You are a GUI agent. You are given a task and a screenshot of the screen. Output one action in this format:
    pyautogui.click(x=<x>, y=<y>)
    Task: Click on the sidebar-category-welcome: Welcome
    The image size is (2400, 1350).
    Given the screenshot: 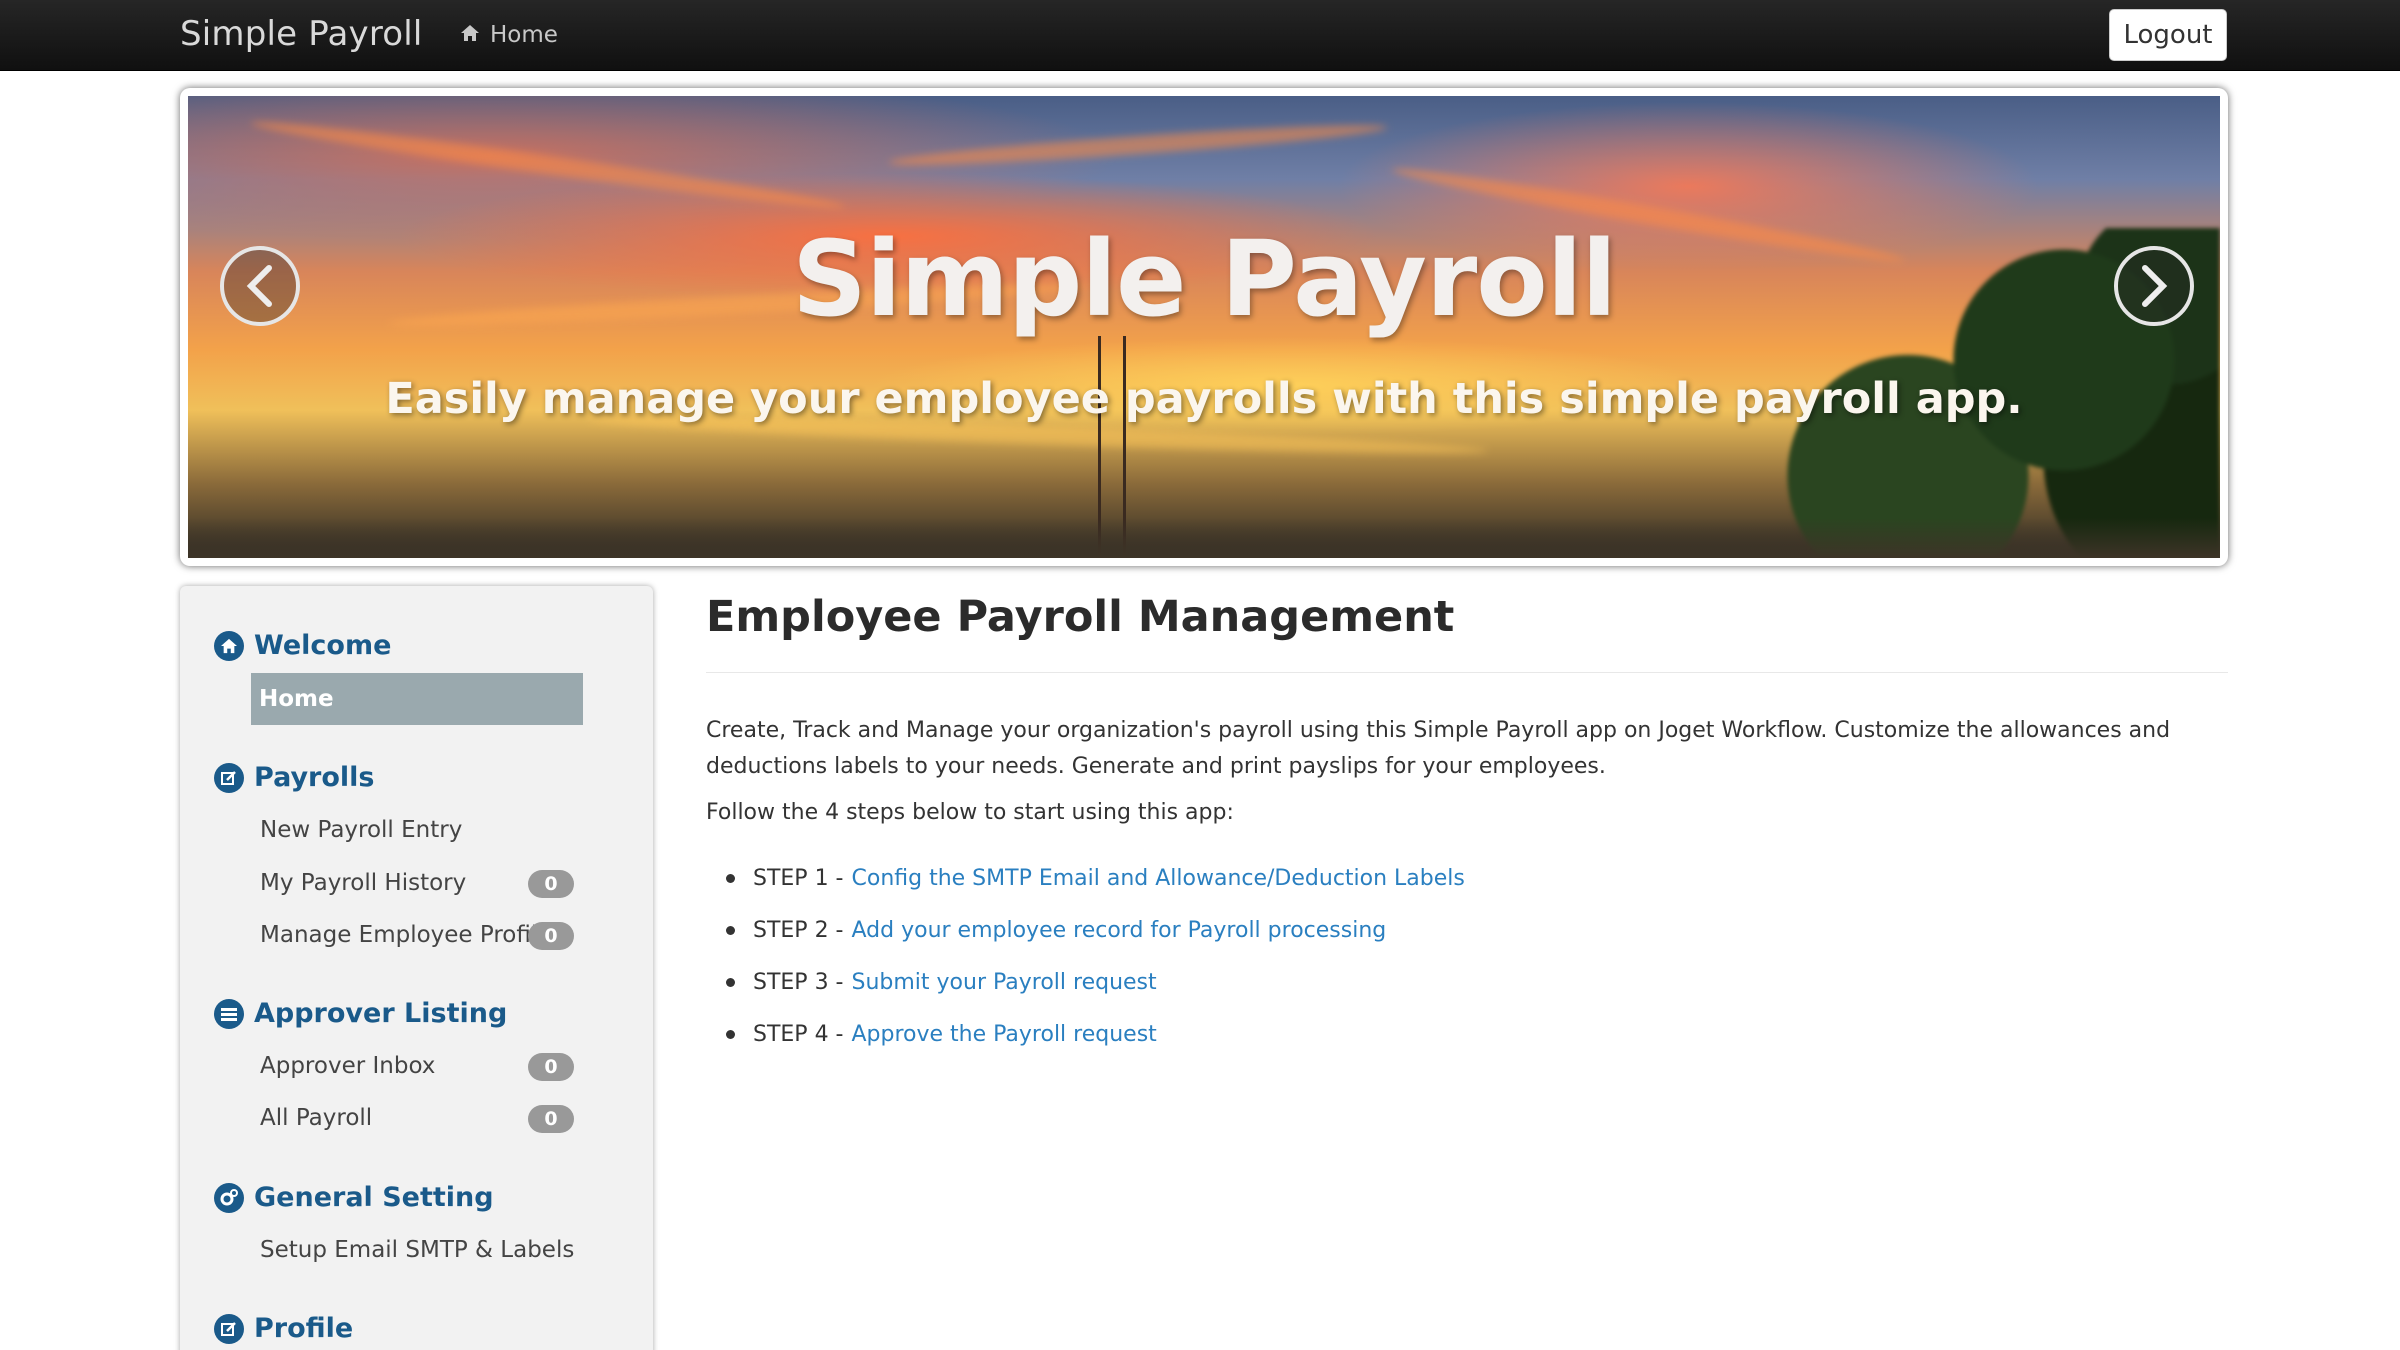 What is the action you would take?
    pyautogui.click(x=302, y=645)
    